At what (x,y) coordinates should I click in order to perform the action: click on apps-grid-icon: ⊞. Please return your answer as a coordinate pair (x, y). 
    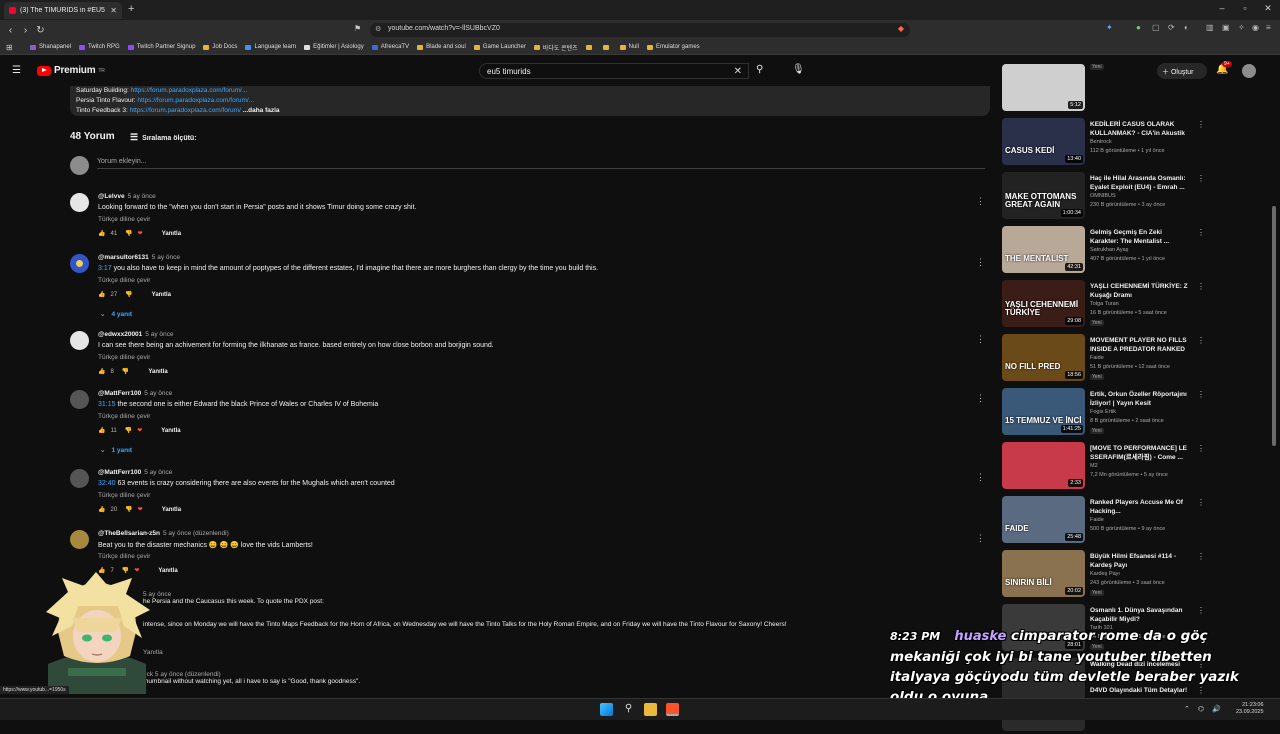
    Looking at the image, I should click on (9, 47).